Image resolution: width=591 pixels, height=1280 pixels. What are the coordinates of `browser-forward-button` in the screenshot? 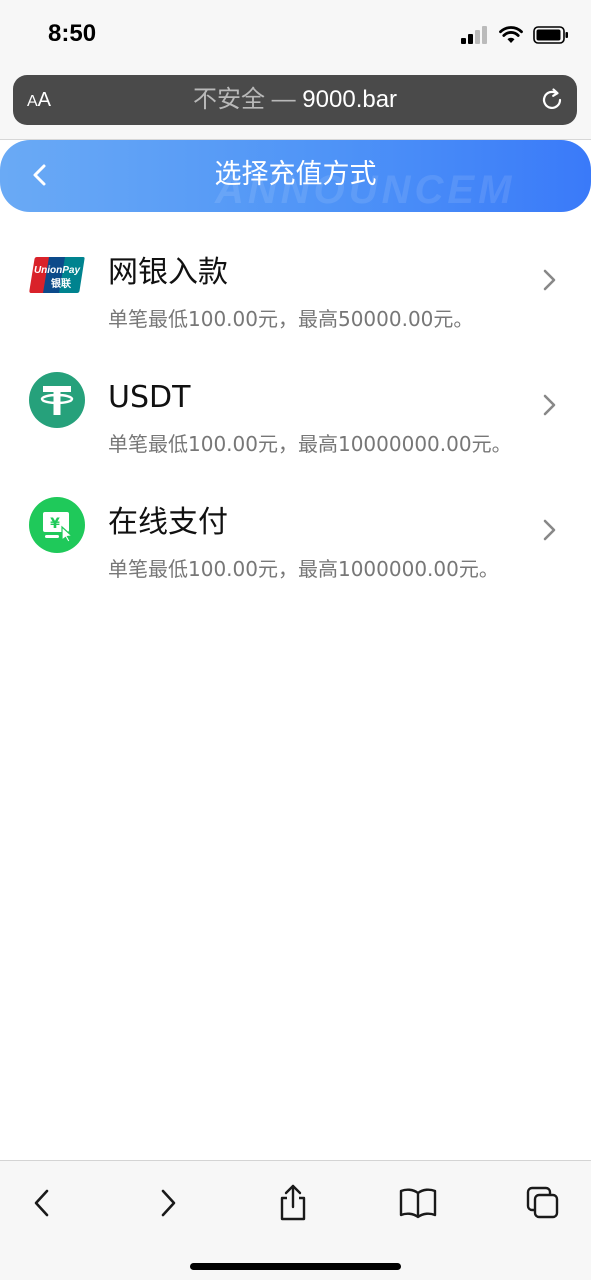 It's located at (168, 1203).